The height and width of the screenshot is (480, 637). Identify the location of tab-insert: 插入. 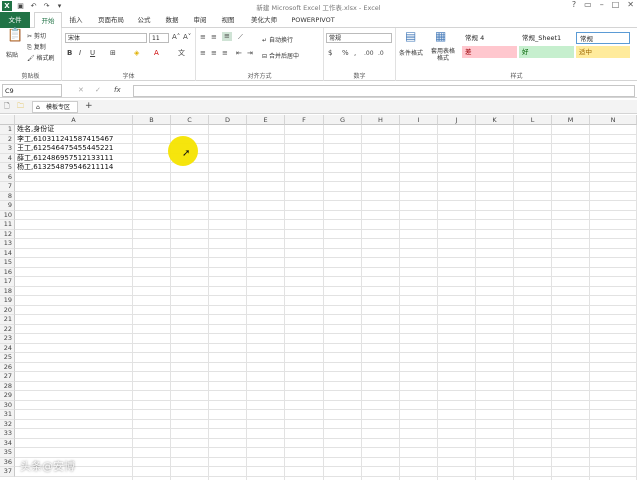
(76, 20).